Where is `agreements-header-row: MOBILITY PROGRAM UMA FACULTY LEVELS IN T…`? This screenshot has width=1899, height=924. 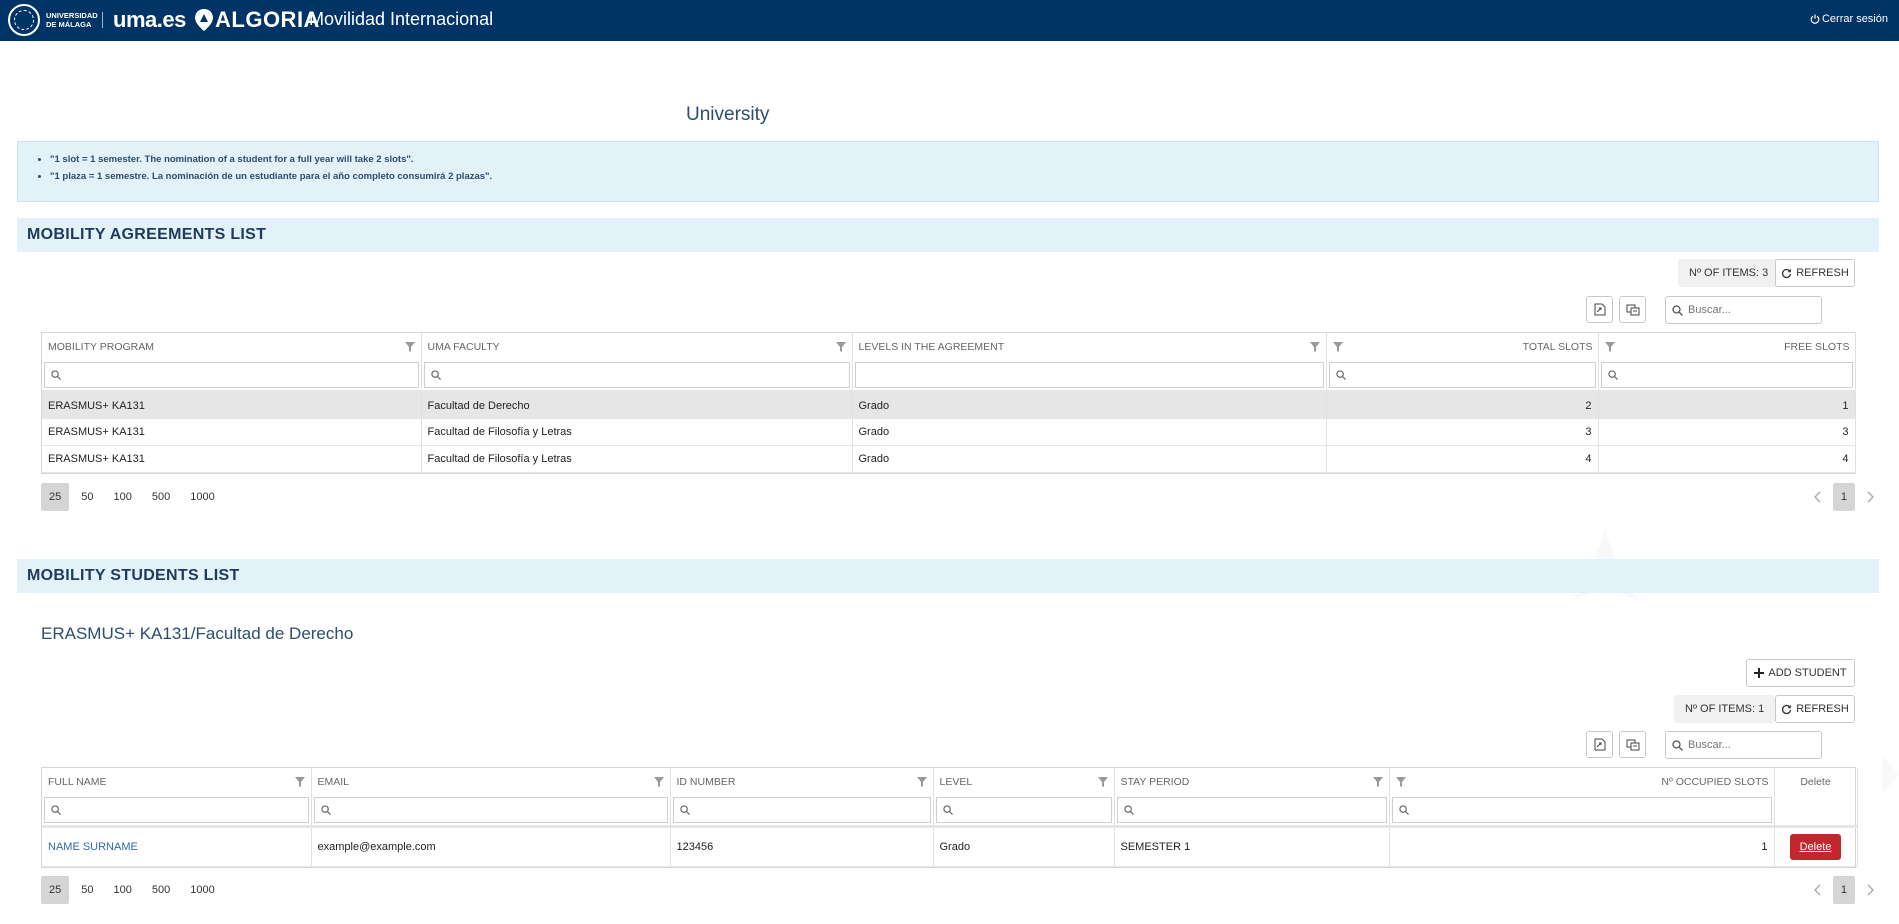 agreements-header-row: MOBILITY PROGRAM UMA FACULTY LEVELS IN T… is located at coordinates (949, 346).